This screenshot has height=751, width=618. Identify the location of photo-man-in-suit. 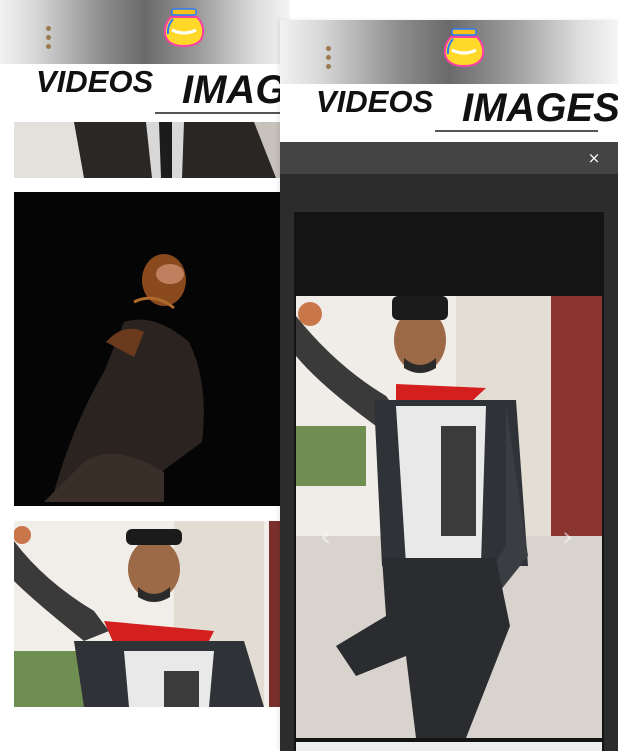
(152, 150).